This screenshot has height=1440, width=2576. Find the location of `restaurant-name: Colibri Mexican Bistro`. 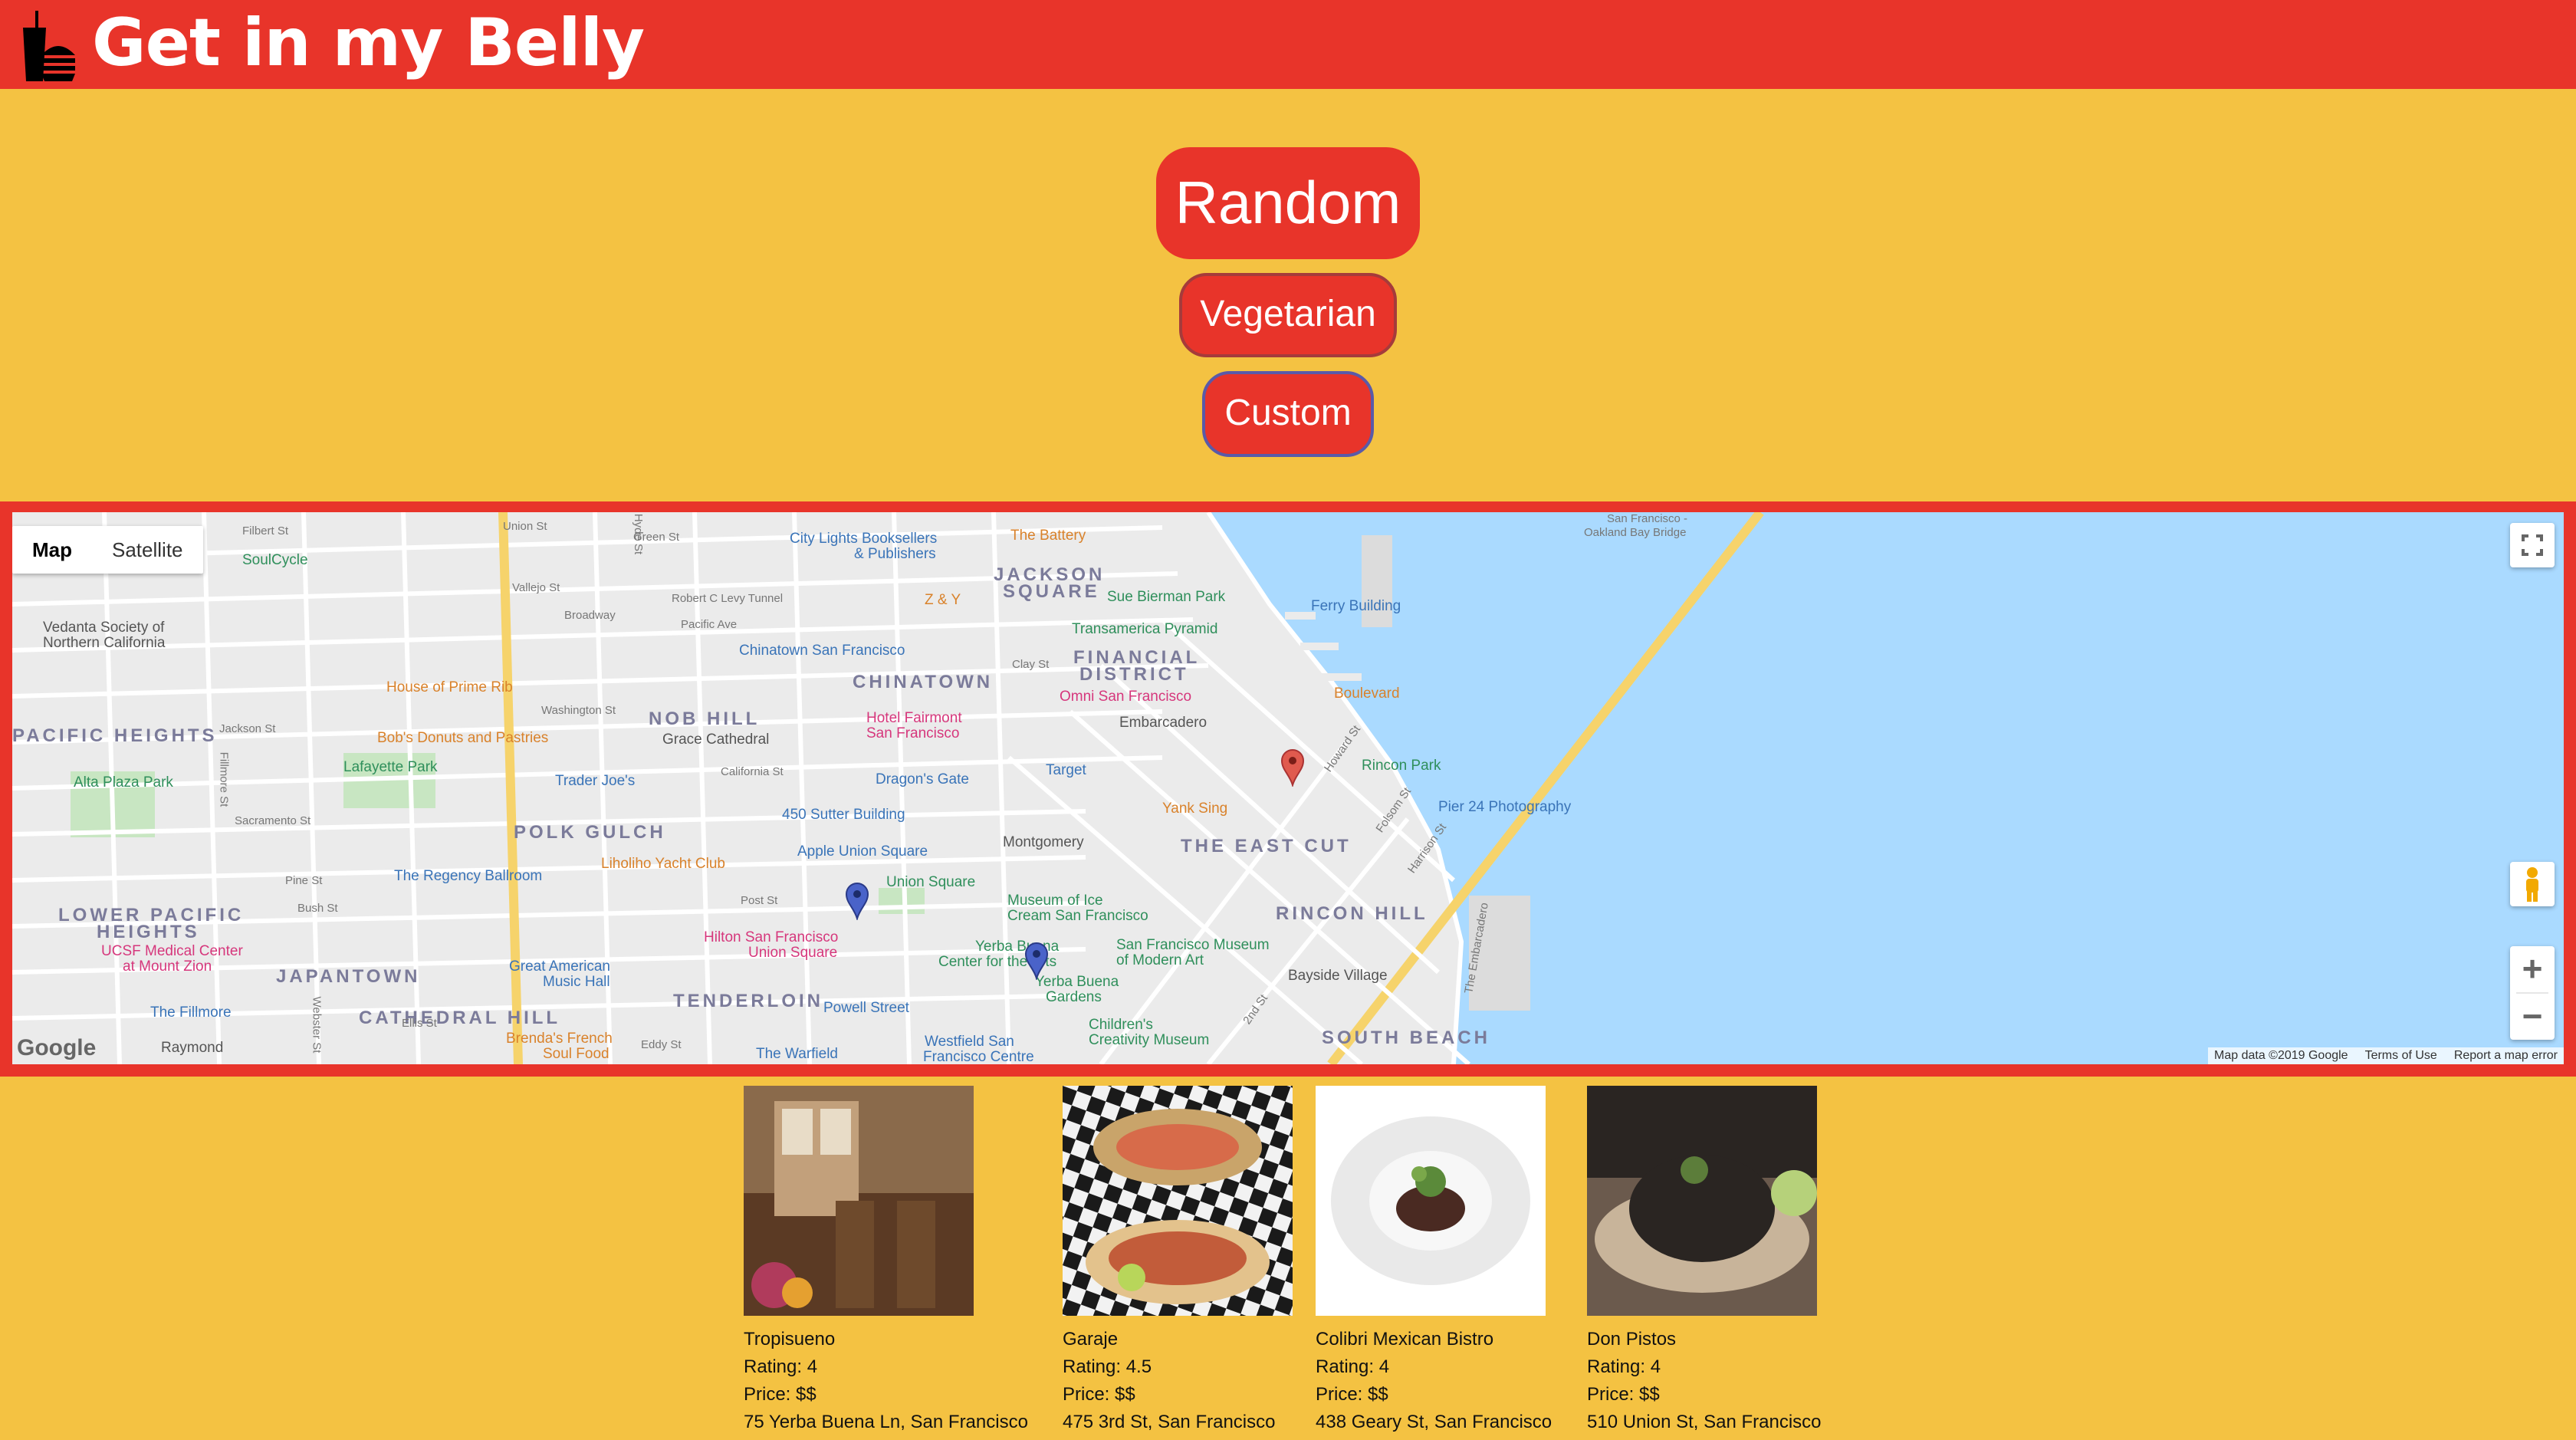

restaurant-name: Colibri Mexican Bistro is located at coordinates (1434, 1339).